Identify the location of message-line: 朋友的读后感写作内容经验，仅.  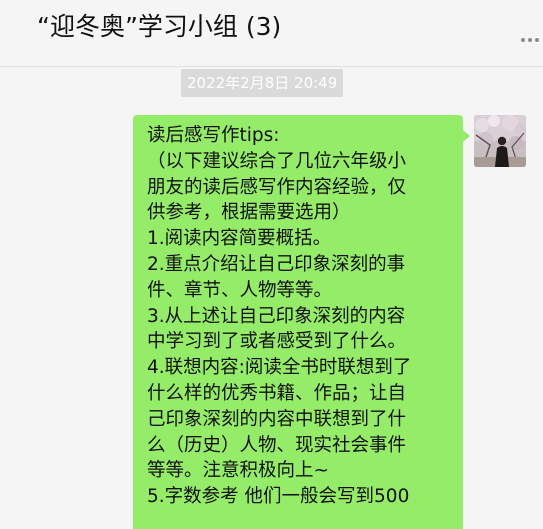
(277, 187).